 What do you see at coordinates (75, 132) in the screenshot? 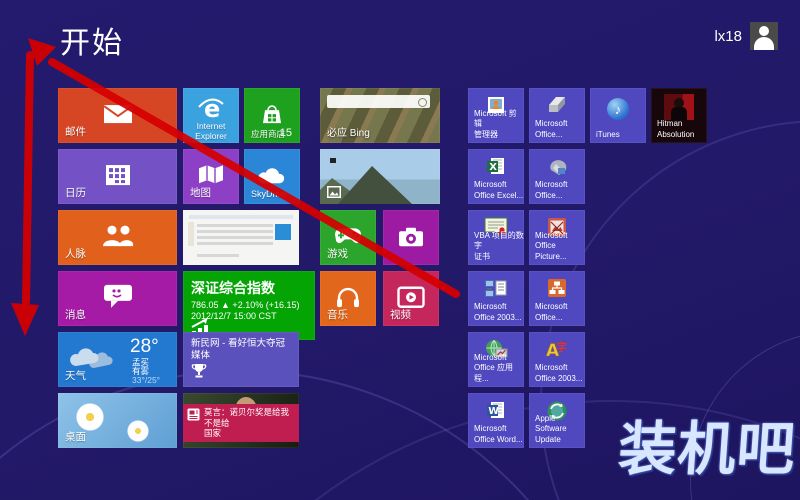
I see `tile-label: 邮件` at bounding box center [75, 132].